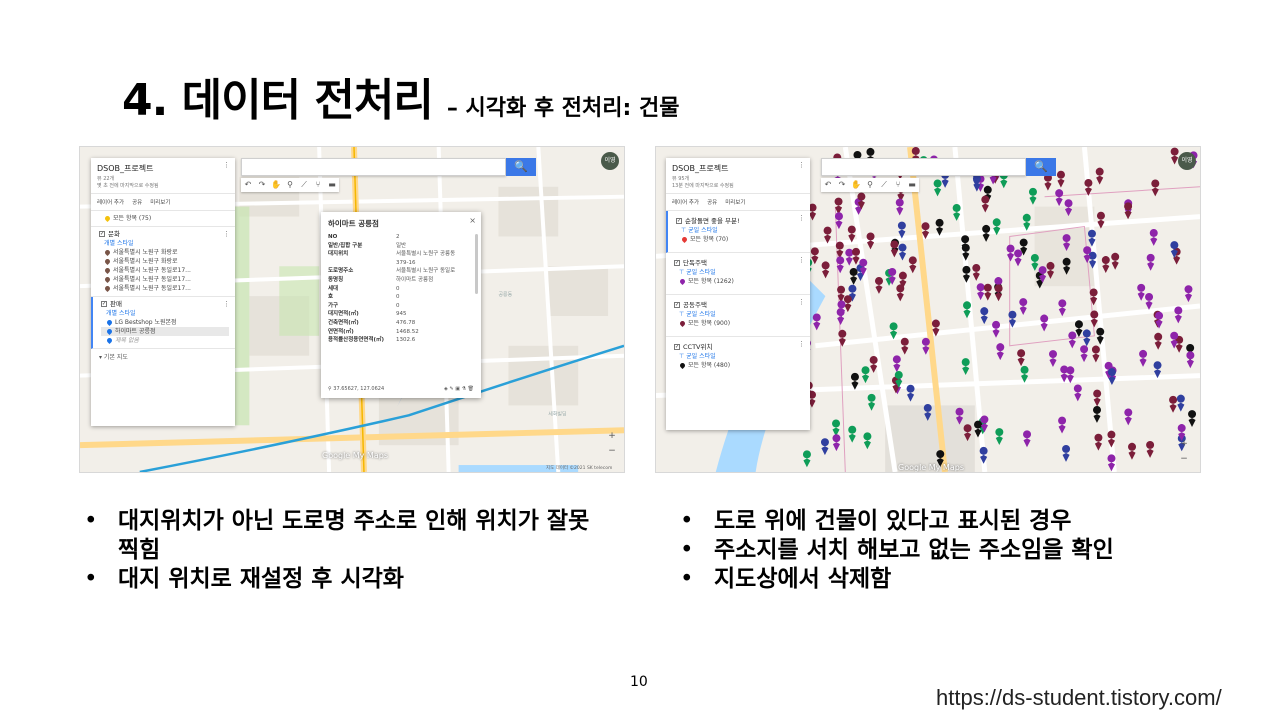  I want to click on right-google-logo: Google My Maps, so click(931, 467).